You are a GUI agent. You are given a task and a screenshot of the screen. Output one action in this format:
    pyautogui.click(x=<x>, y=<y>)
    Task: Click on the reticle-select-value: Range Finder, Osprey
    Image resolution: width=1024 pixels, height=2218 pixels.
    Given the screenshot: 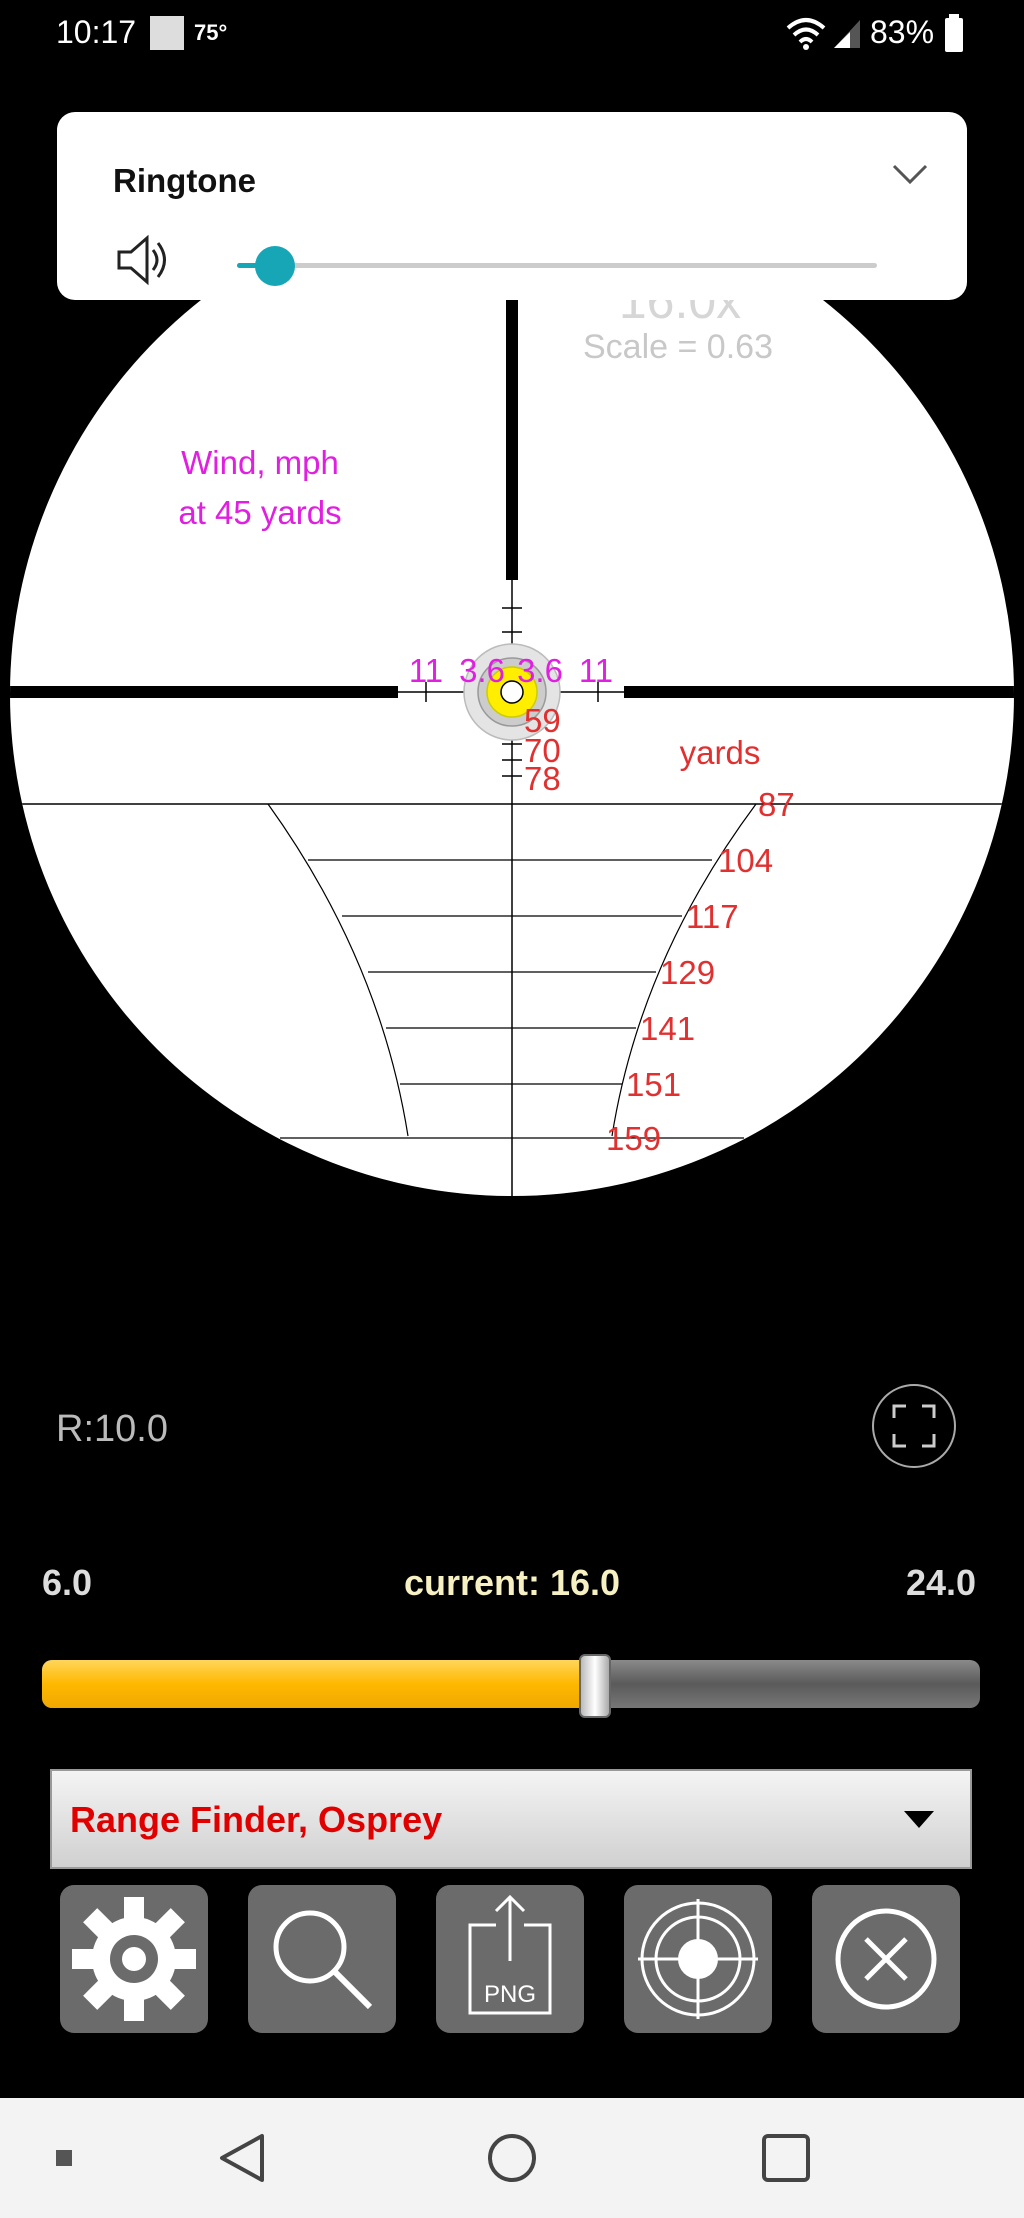 What is the action you would take?
    pyautogui.click(x=256, y=1819)
    